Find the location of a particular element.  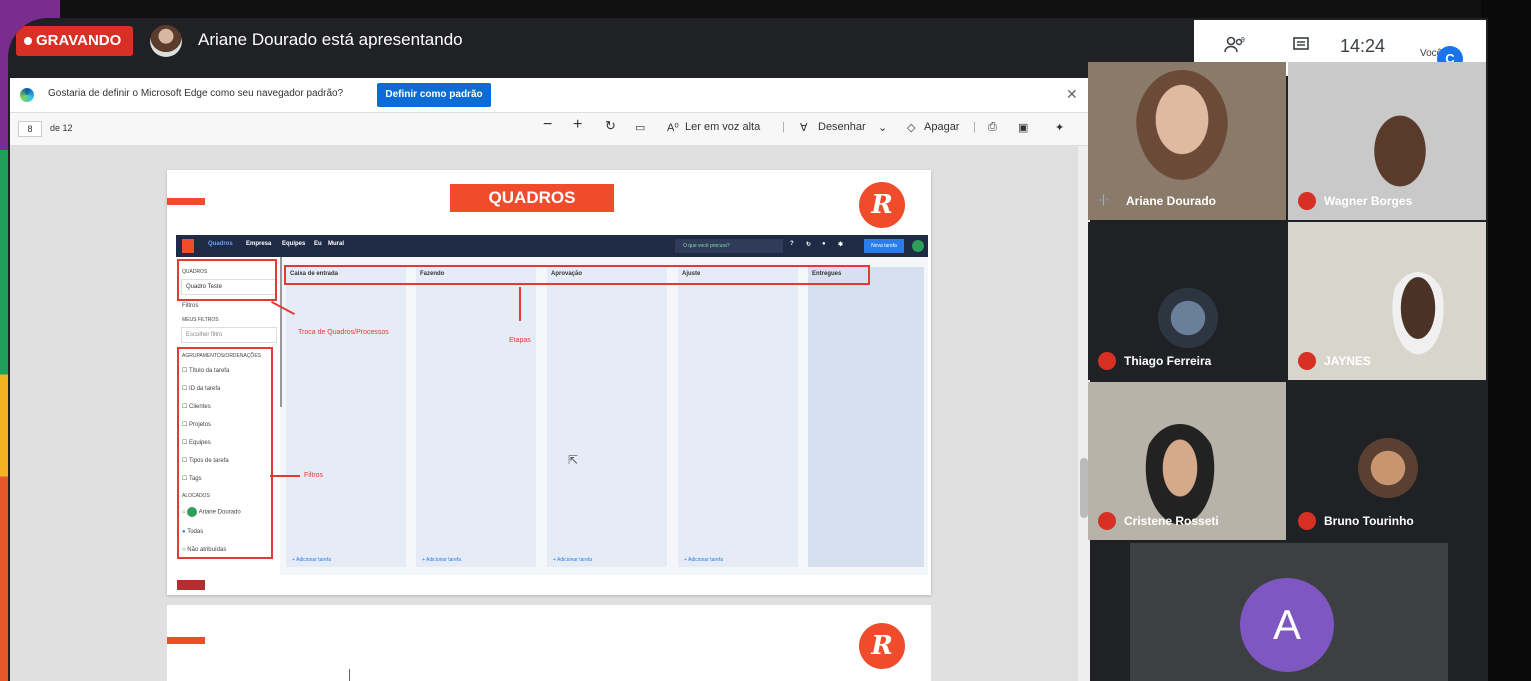

participant-name: JAYNES is located at coordinates (1347, 361).